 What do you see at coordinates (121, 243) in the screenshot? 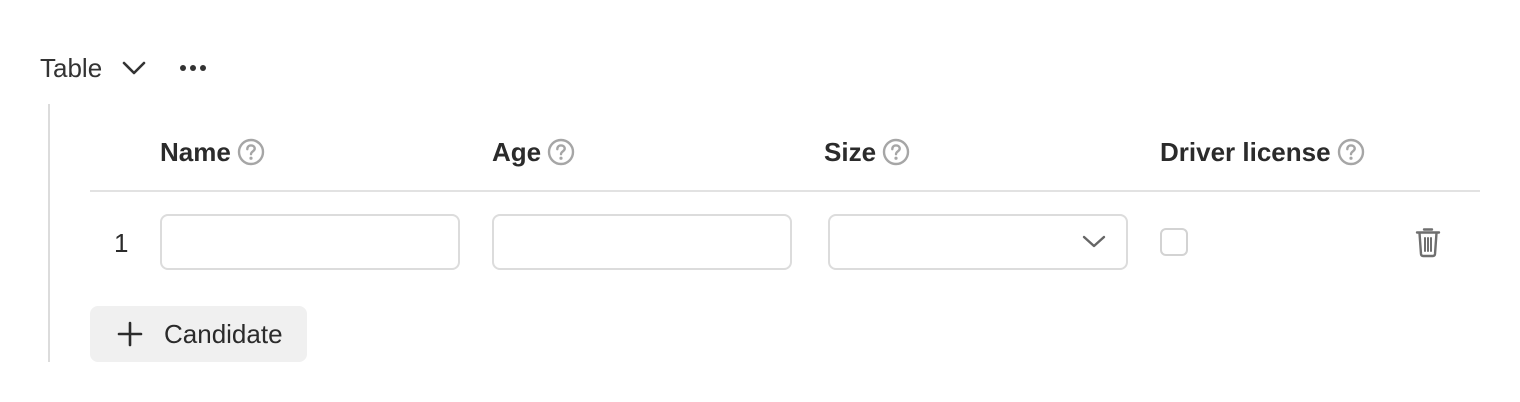
I see `row-index: 1` at bounding box center [121, 243].